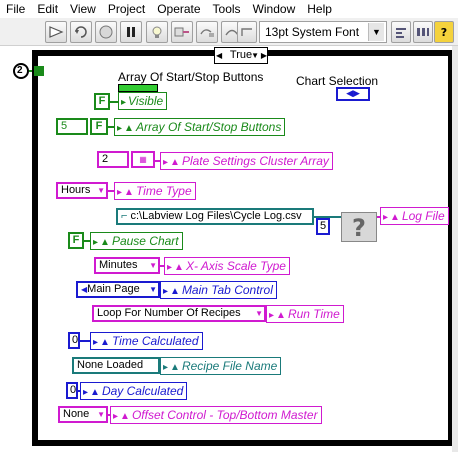  What do you see at coordinates (102, 101) in the screenshot?
I see `visible-bool-constant: F` at bounding box center [102, 101].